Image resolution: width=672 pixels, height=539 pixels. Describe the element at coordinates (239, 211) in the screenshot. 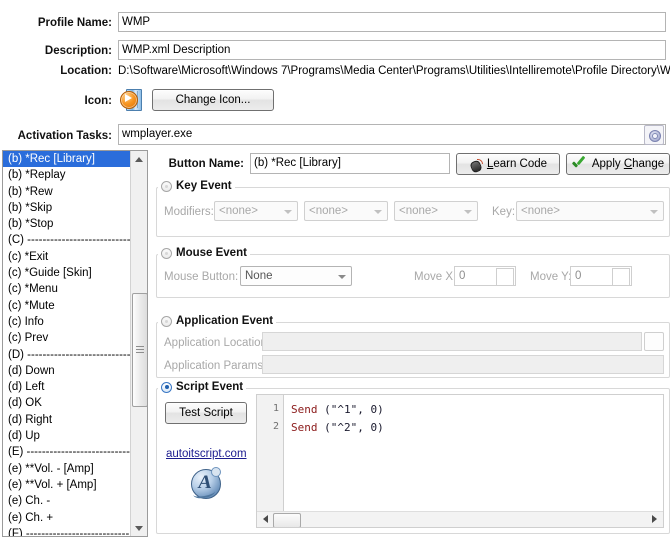

I see `modifier-1-value: <none>` at that location.